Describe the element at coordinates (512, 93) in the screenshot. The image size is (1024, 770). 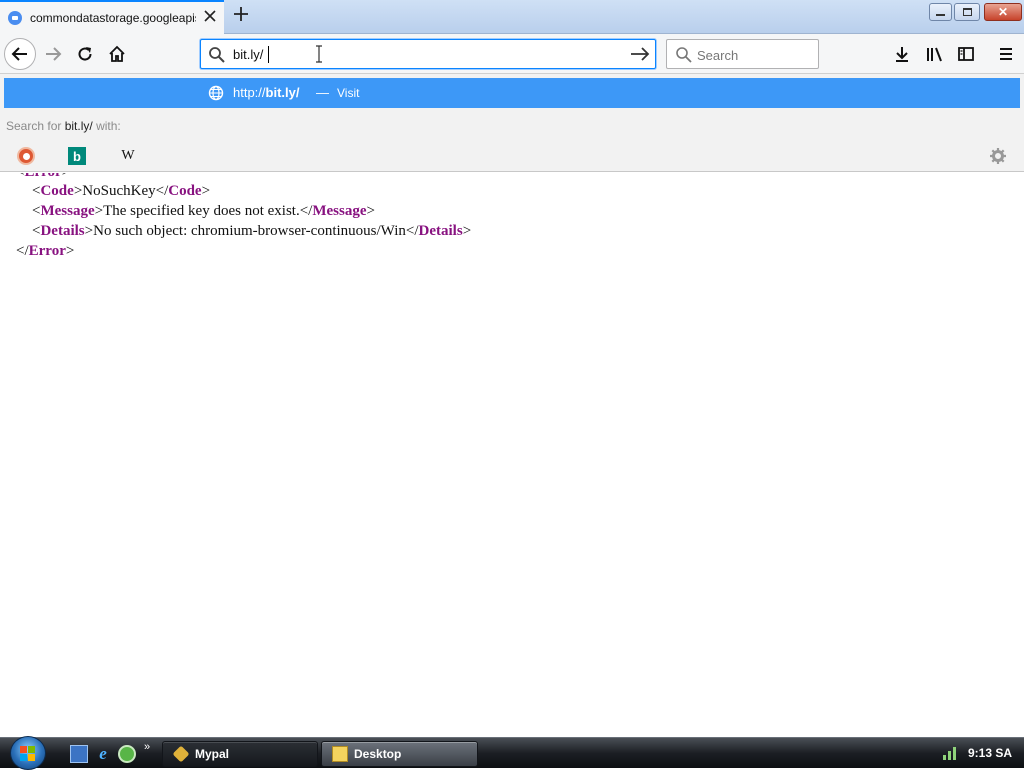
I see `suggestion-row-selected: http://bit.ly/ — Visit` at that location.